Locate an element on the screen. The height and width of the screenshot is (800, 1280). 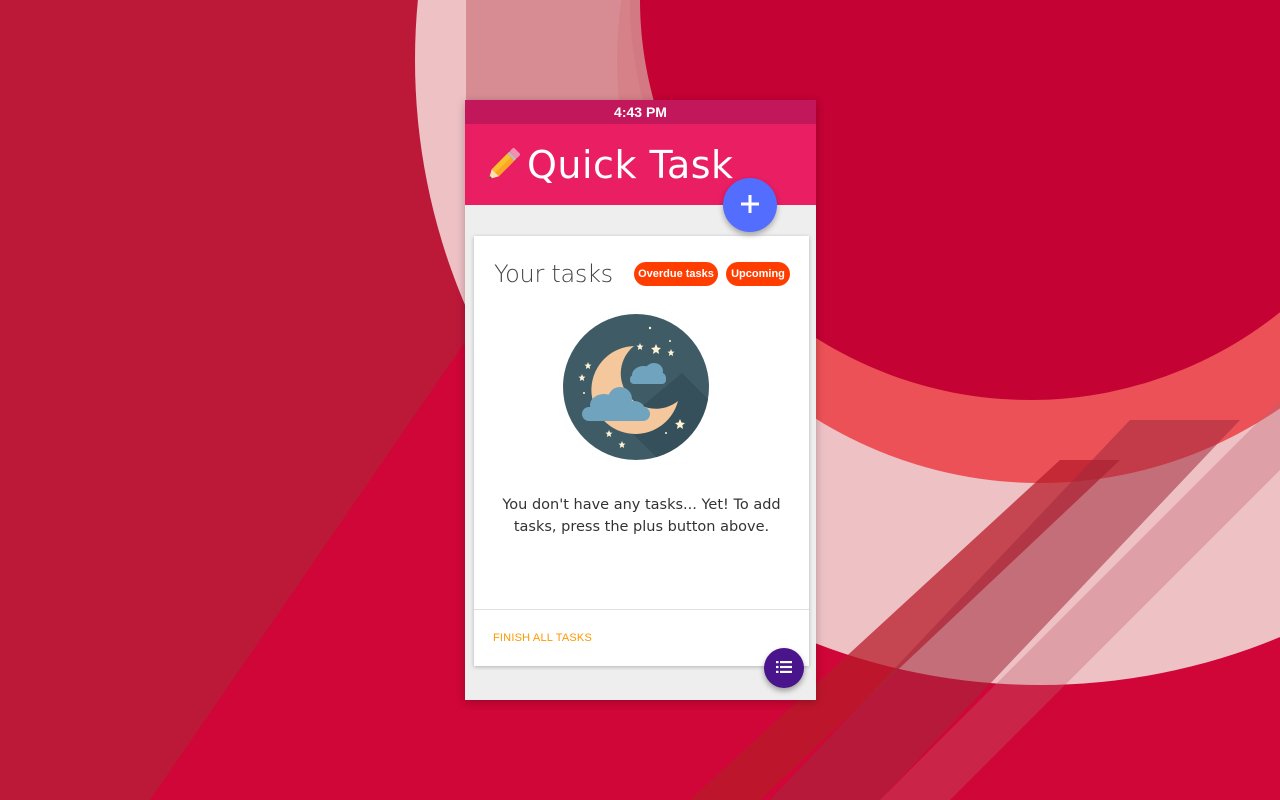
task-list-button is located at coordinates (784, 668).